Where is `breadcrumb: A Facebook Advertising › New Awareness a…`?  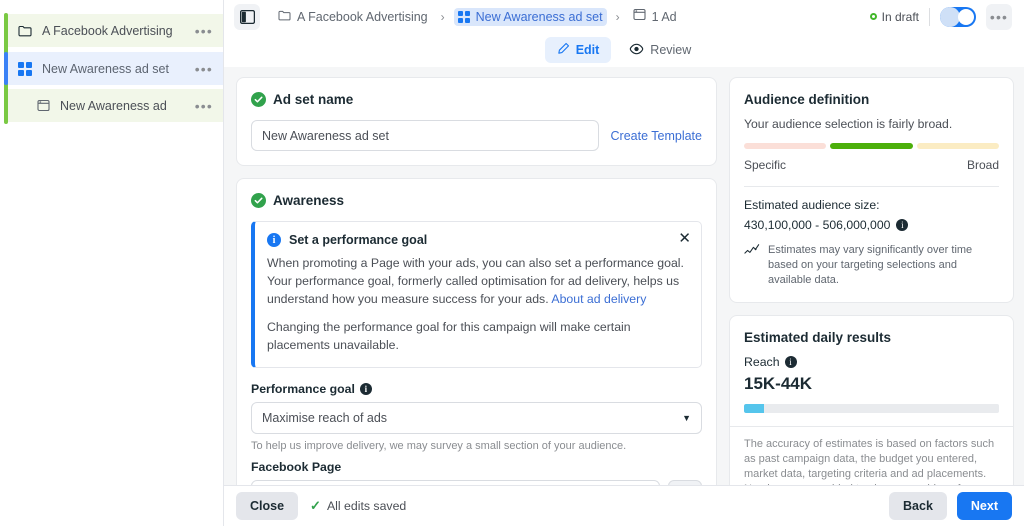
breadcrumb: A Facebook Advertising › New Awareness a… is located at coordinates (477, 17).